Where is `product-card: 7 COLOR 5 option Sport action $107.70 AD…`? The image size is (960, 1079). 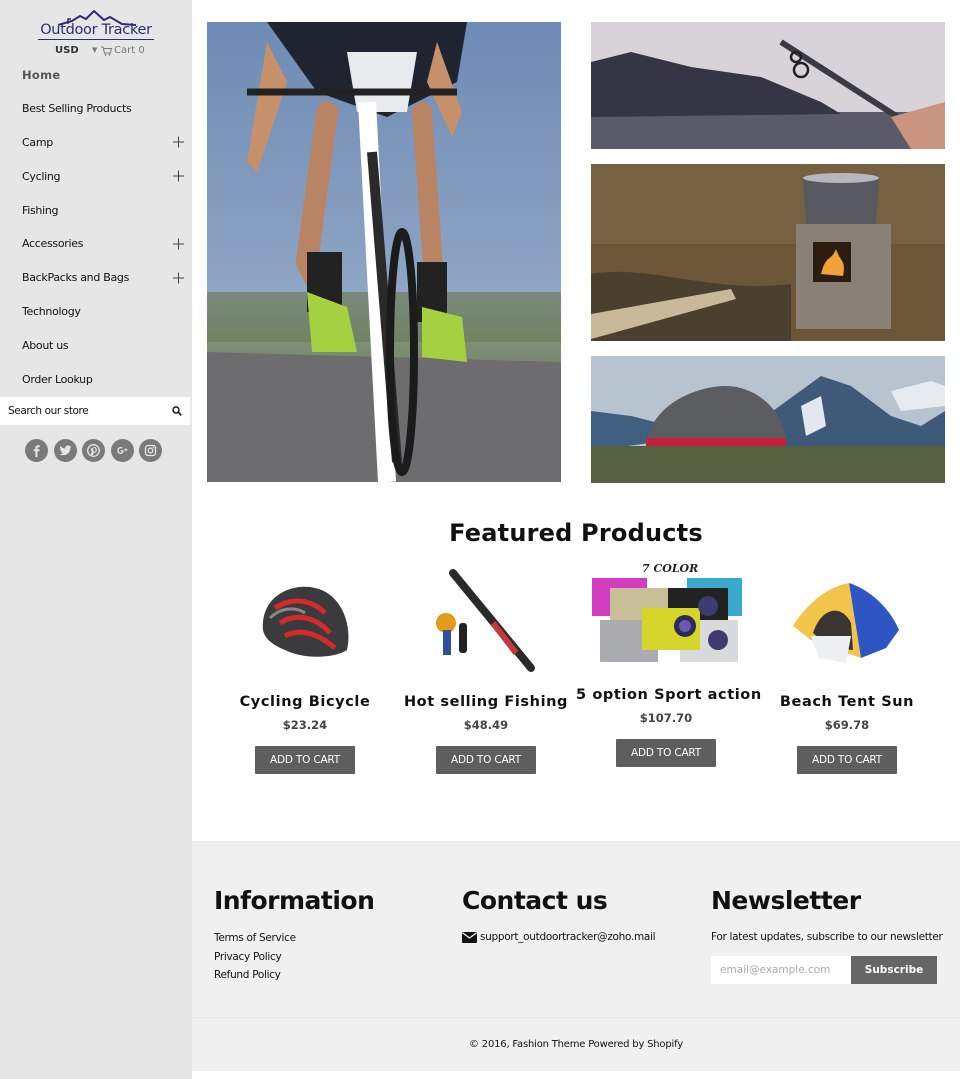
product-card: 7 COLOR 5 option Sport action $107.70 AD… is located at coordinates (668, 664).